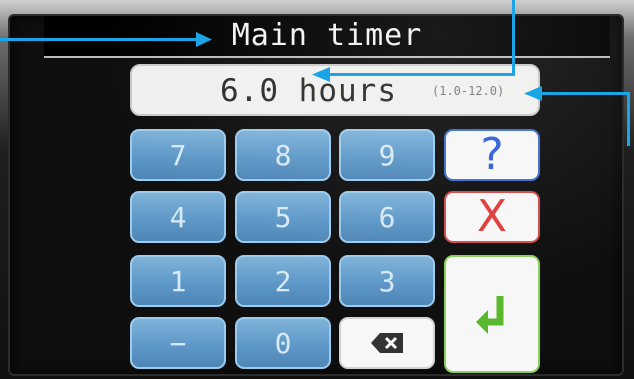 The width and height of the screenshot is (634, 379). I want to click on question-mark-icon: ?, so click(492, 154).